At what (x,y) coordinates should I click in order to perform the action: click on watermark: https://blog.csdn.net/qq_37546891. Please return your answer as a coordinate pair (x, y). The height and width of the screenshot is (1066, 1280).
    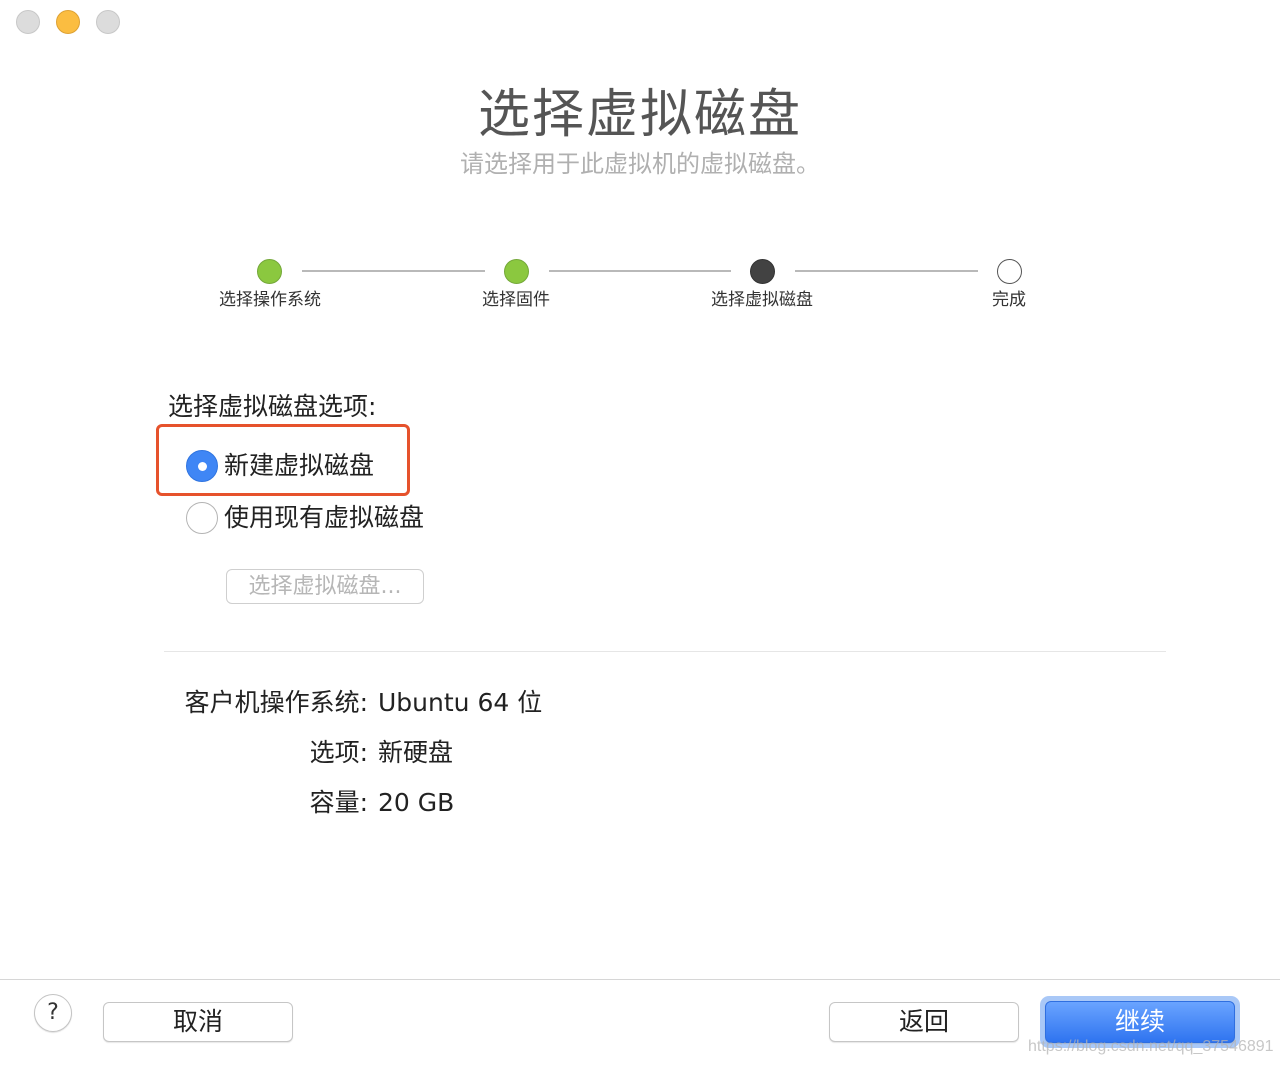
    Looking at the image, I should click on (1151, 1046).